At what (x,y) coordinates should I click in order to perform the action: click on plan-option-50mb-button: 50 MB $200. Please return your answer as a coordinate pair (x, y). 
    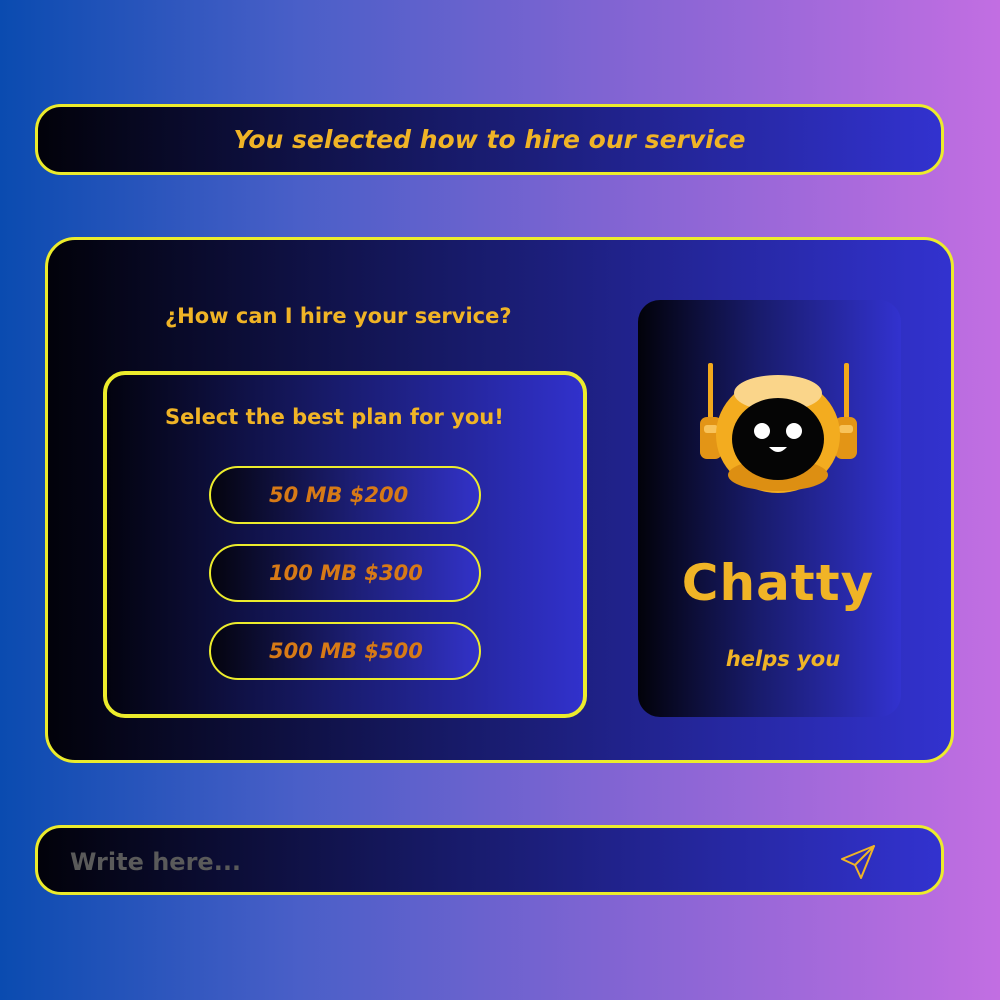
    Looking at the image, I should click on (345, 495).